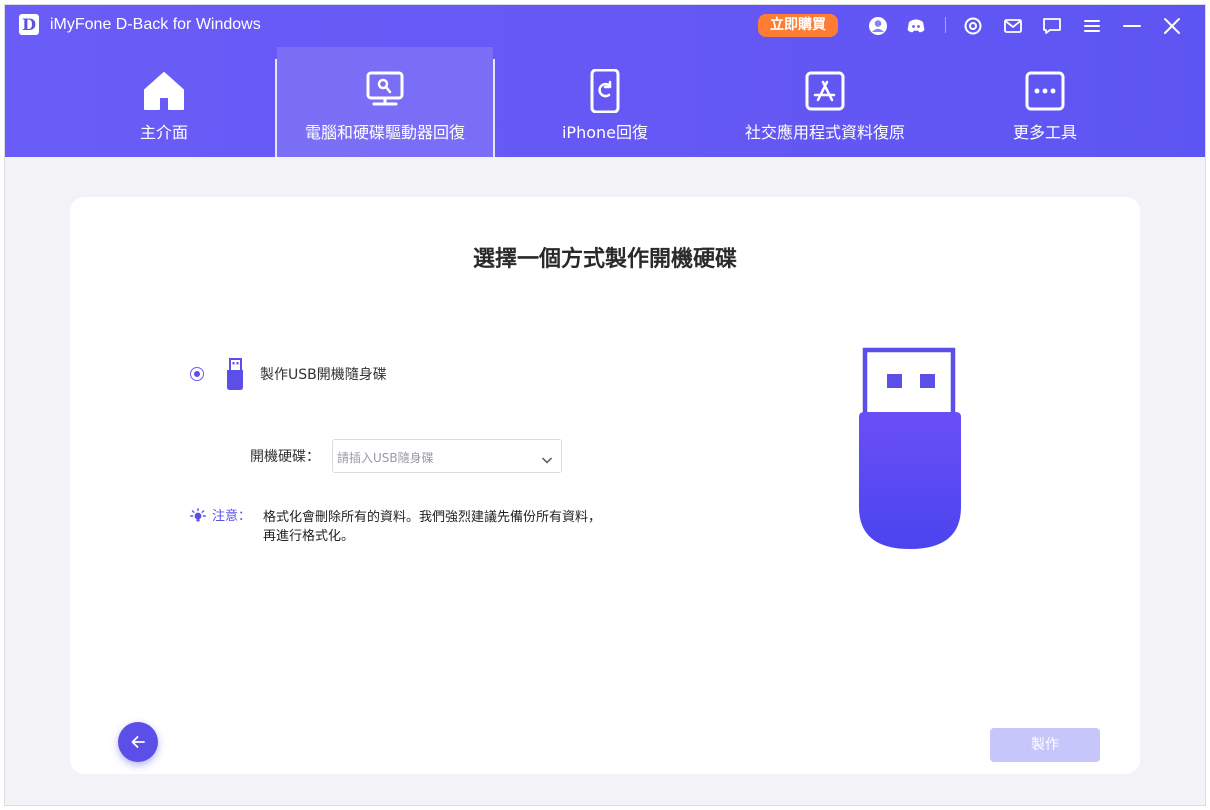 This screenshot has width=1210, height=810. What do you see at coordinates (604, 132) in the screenshot?
I see `nav-label-iphone-recovery: iPhone回復` at bounding box center [604, 132].